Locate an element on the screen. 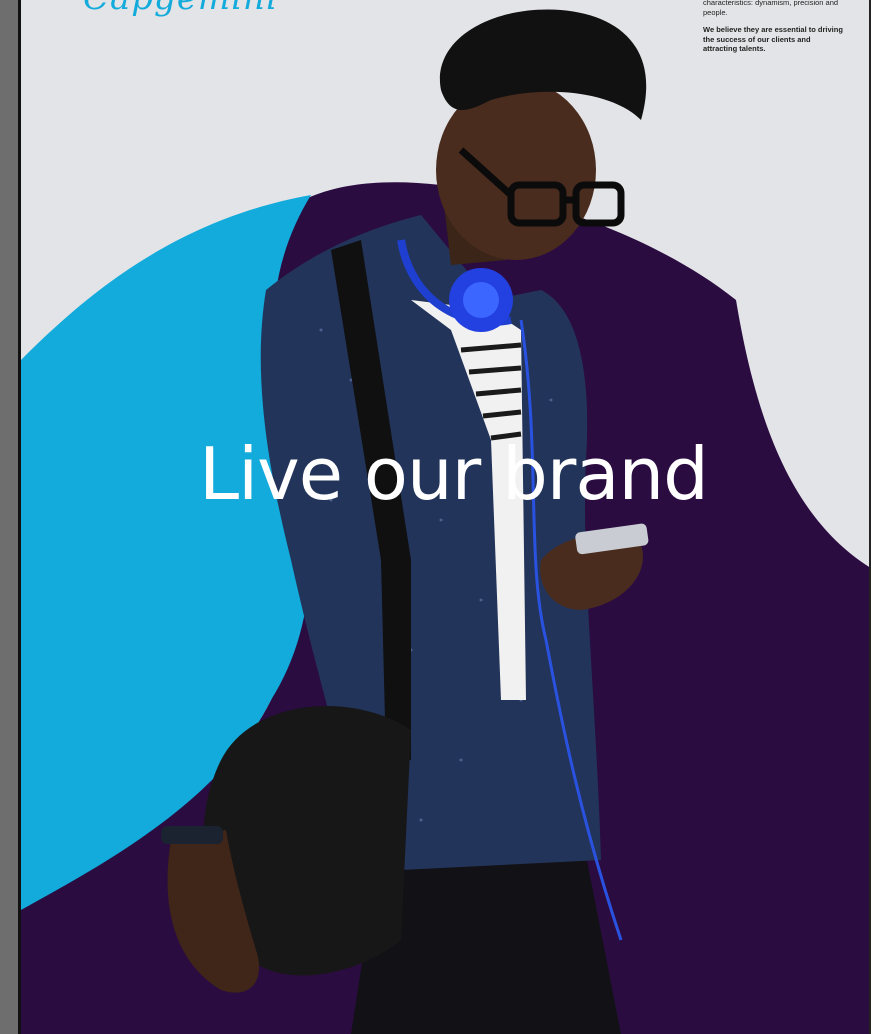 This screenshot has height=1034, width=871. headline: Live our brand is located at coordinates (454, 474).